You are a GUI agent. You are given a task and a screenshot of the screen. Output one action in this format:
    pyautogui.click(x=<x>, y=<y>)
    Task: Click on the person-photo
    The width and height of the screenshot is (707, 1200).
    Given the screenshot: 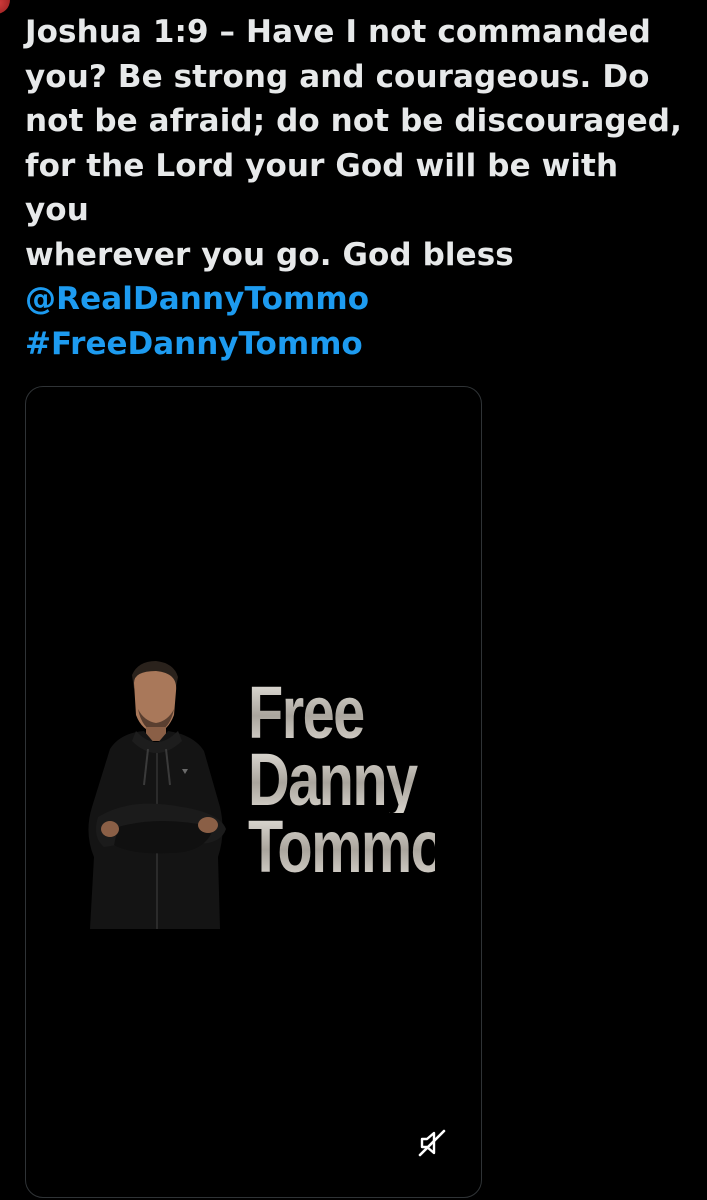 What is the action you would take?
    pyautogui.click(x=157, y=795)
    